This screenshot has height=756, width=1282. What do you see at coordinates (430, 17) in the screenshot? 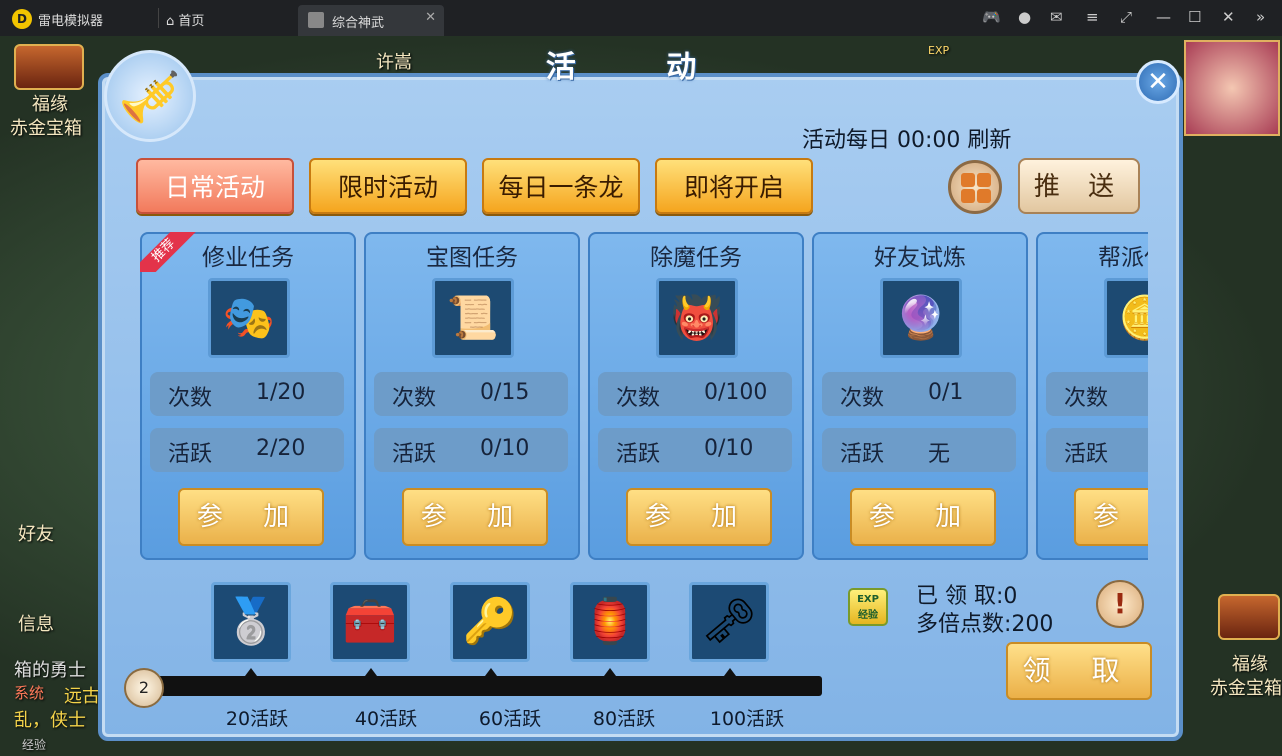
I see `tab-close-icon: ✕` at bounding box center [430, 17].